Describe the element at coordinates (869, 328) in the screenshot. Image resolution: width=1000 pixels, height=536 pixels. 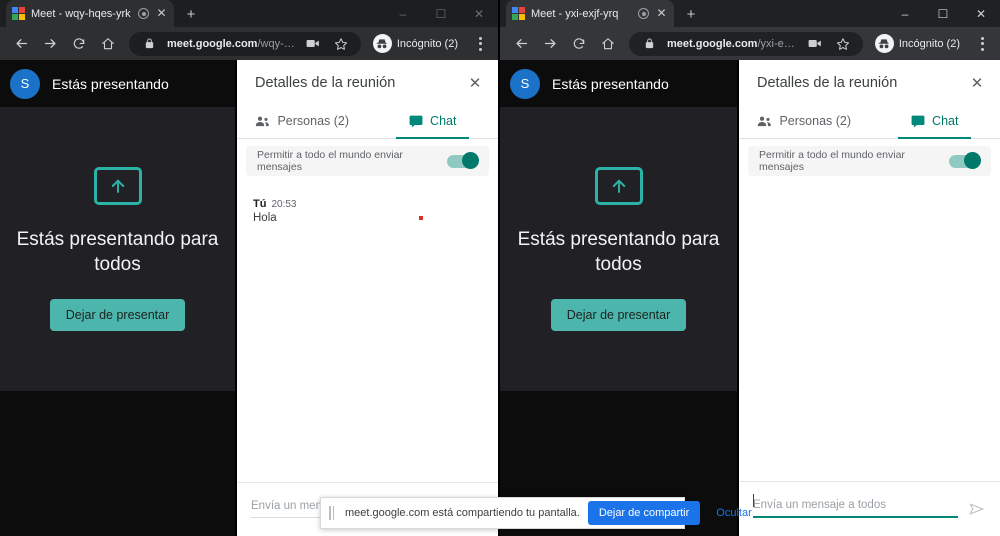
I see `chat-messages-list` at that location.